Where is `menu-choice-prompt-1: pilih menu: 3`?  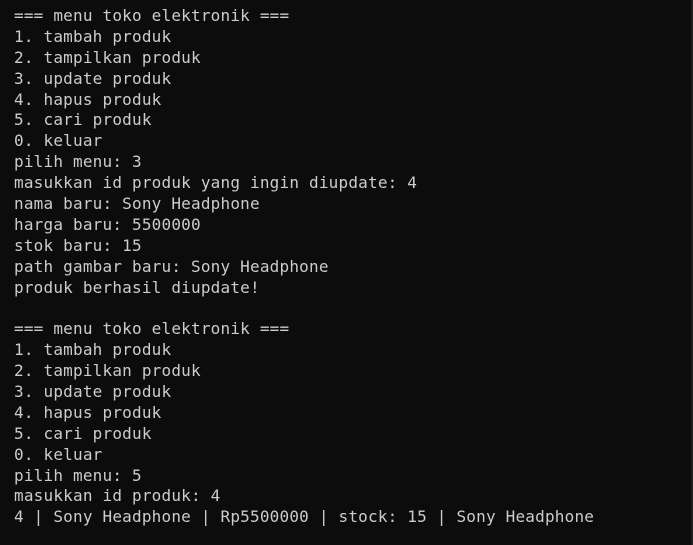
menu-choice-prompt-1: pilih menu: 3 is located at coordinates (78, 162).